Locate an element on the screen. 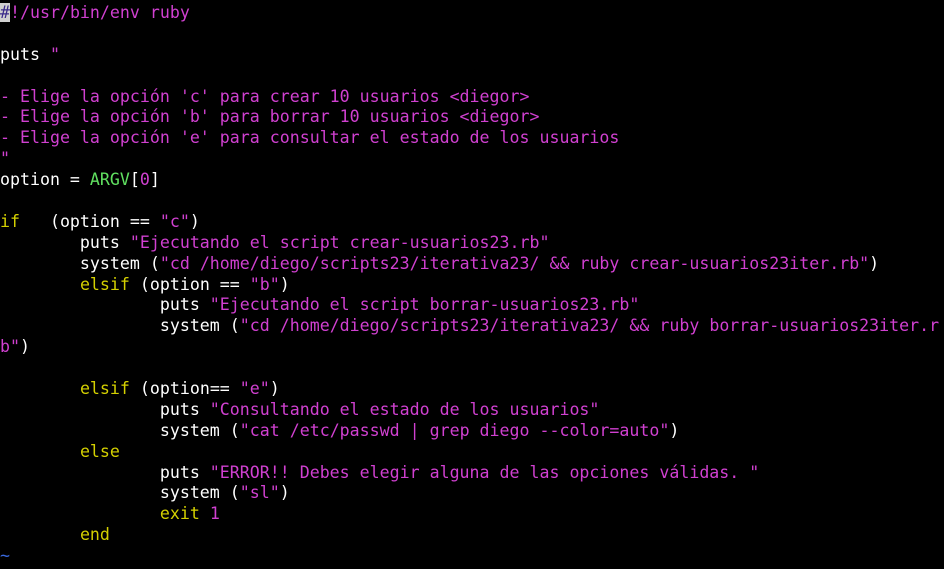 This screenshot has height=569, width=944. code-line: elsif (option == "b") is located at coordinates (472, 285).